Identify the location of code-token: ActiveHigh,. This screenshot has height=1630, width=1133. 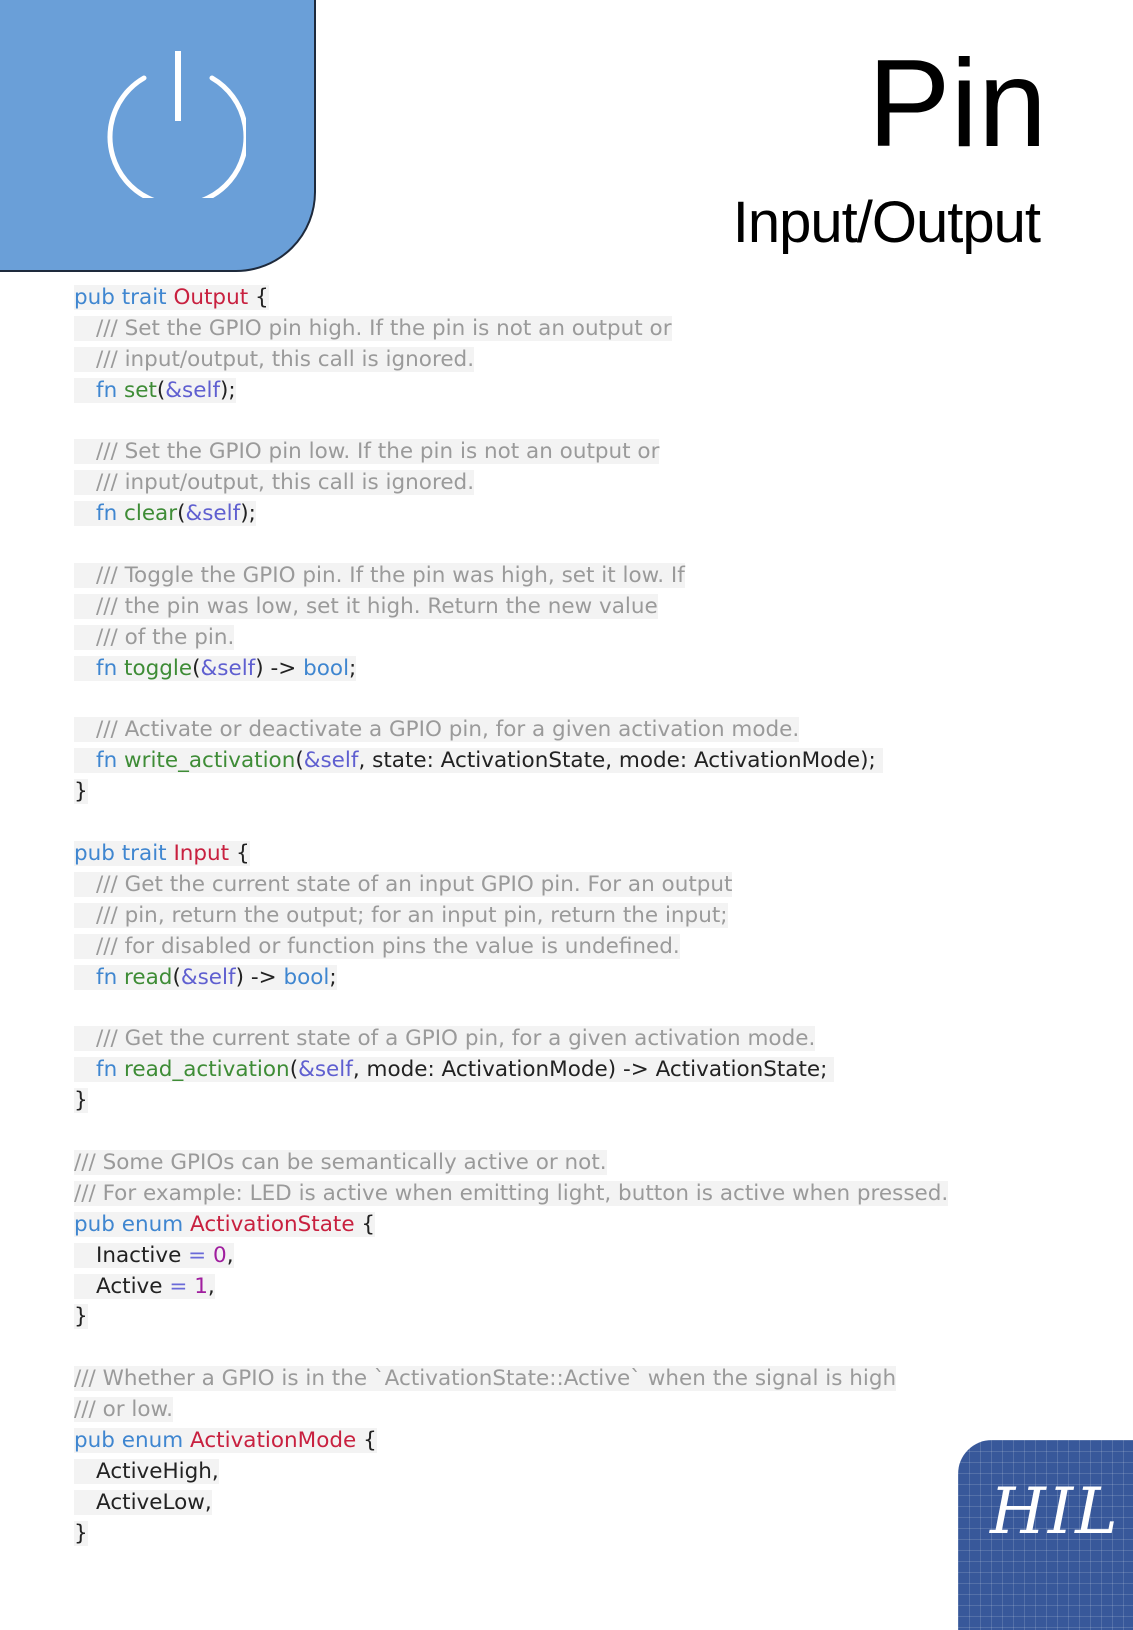
(157, 1471).